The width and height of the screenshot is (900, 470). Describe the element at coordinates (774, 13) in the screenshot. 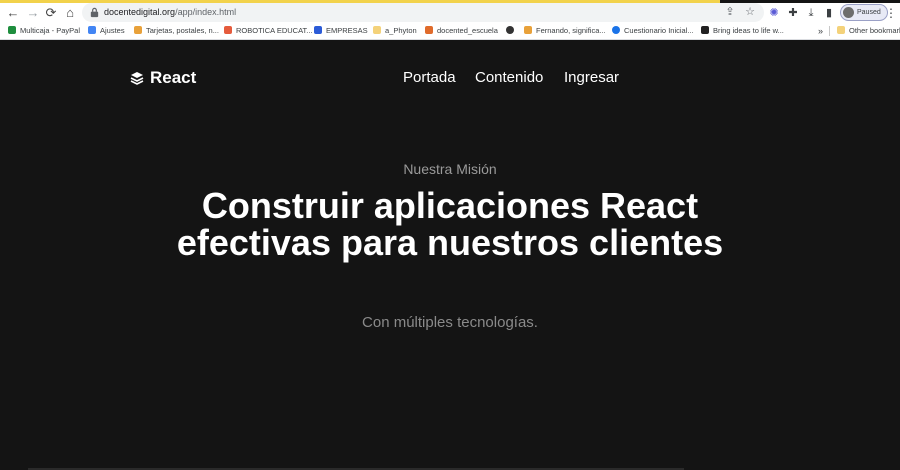

I see `extension-gear-icon: ✺` at that location.